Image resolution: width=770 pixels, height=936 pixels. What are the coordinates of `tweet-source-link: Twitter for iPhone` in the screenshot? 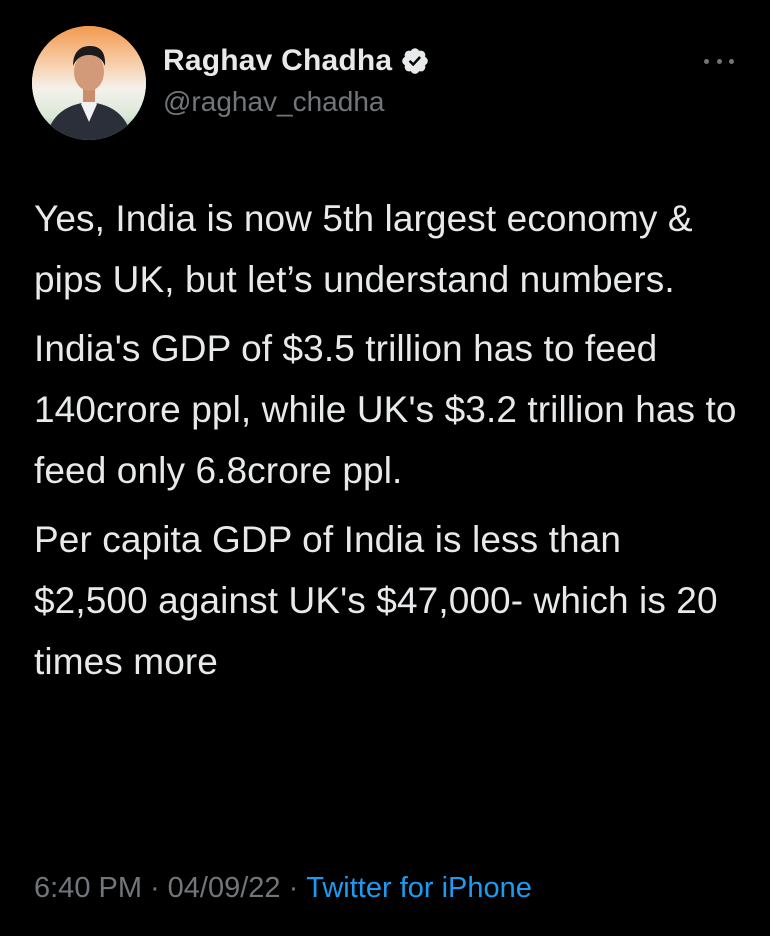 It's located at (419, 888).